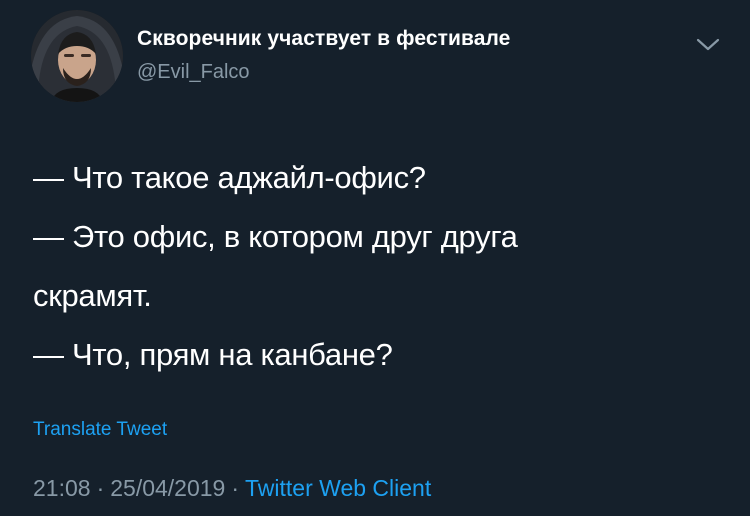 The image size is (750, 516). I want to click on chevron-down-icon, so click(708, 44).